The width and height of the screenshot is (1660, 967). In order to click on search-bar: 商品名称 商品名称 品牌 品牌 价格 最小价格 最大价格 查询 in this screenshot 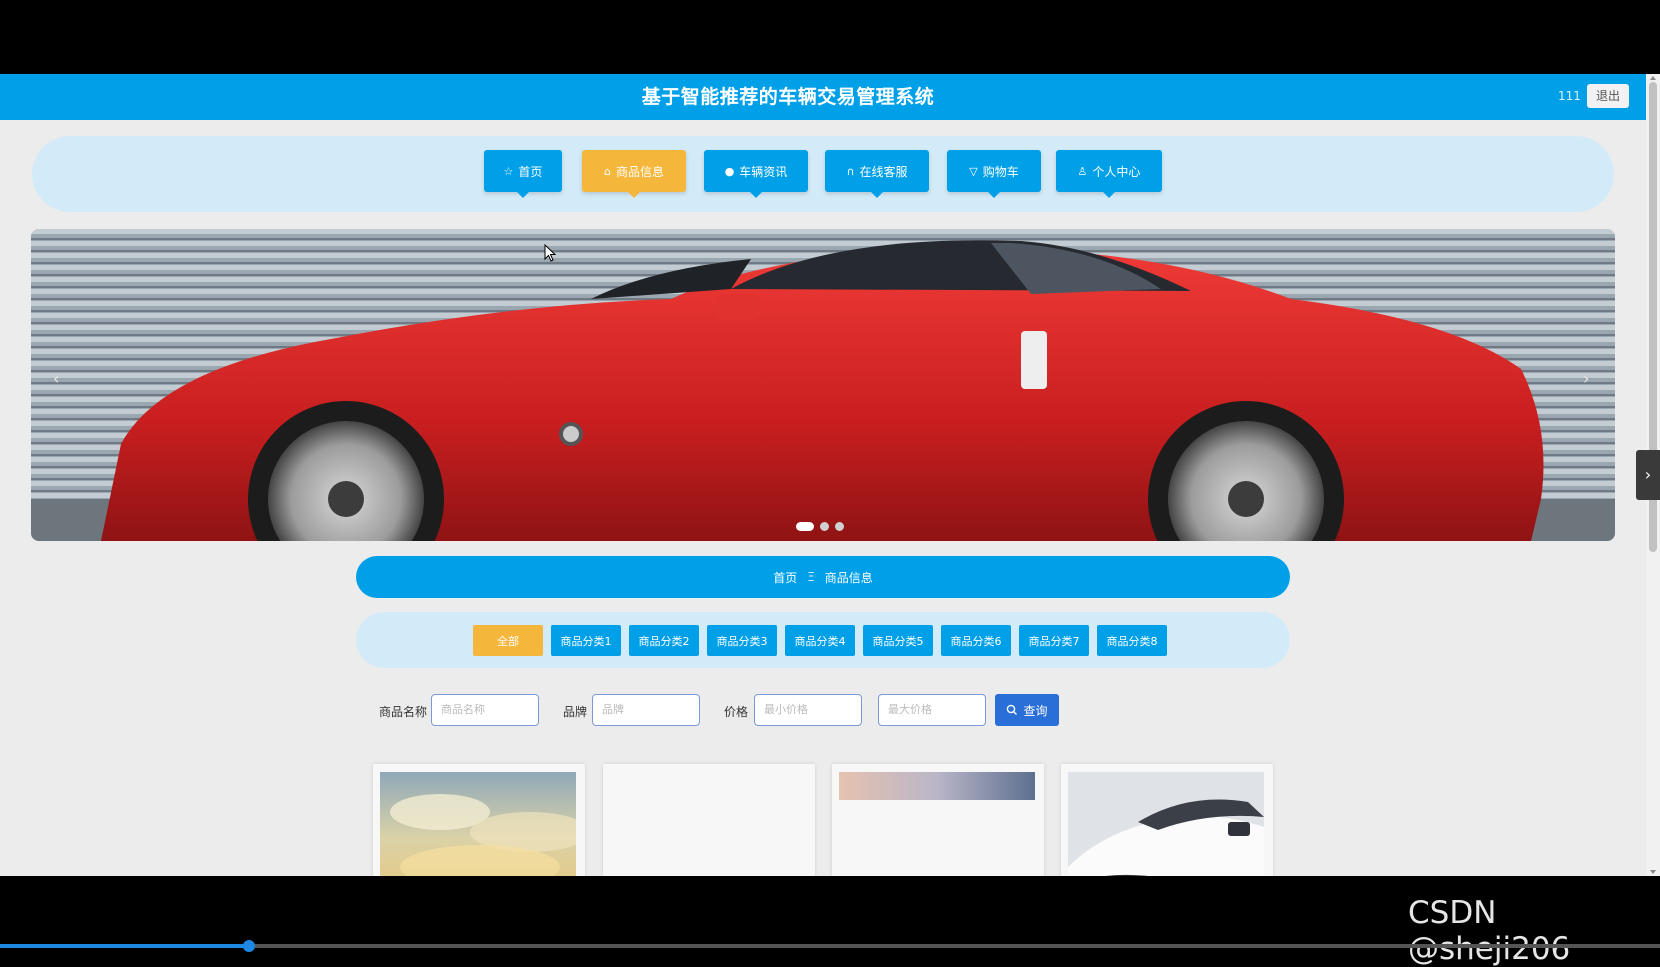, I will do `click(823, 711)`.